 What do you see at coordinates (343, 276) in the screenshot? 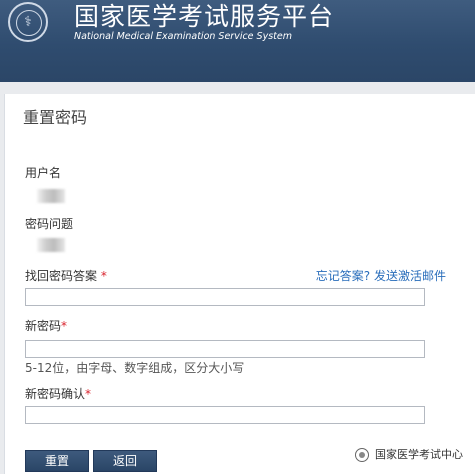
I see `forgot-answer-link: 忘记答案?` at bounding box center [343, 276].